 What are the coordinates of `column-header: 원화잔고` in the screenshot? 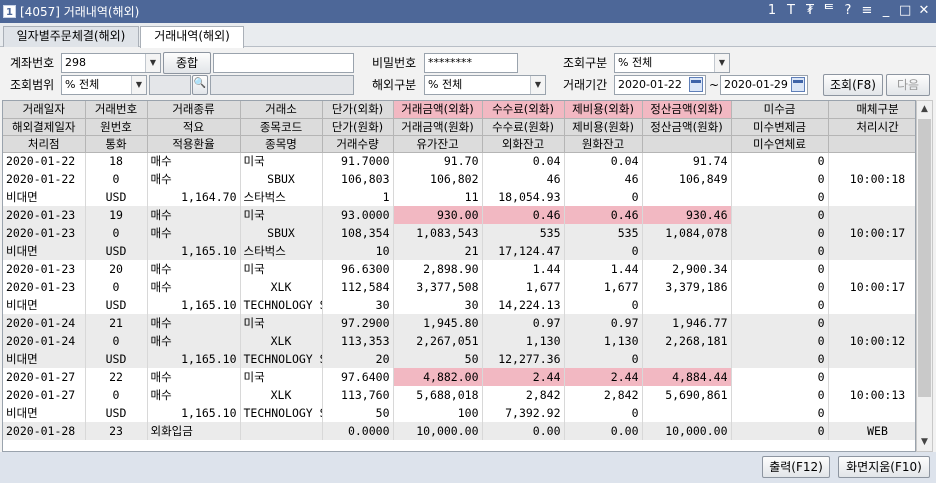 It's located at (603, 144).